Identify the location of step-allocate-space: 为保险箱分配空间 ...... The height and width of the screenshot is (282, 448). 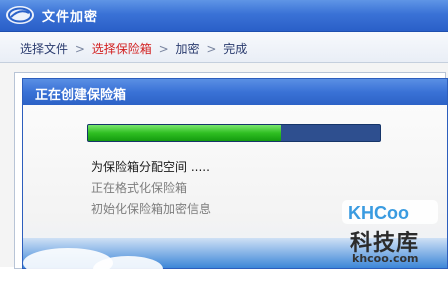
(150, 167).